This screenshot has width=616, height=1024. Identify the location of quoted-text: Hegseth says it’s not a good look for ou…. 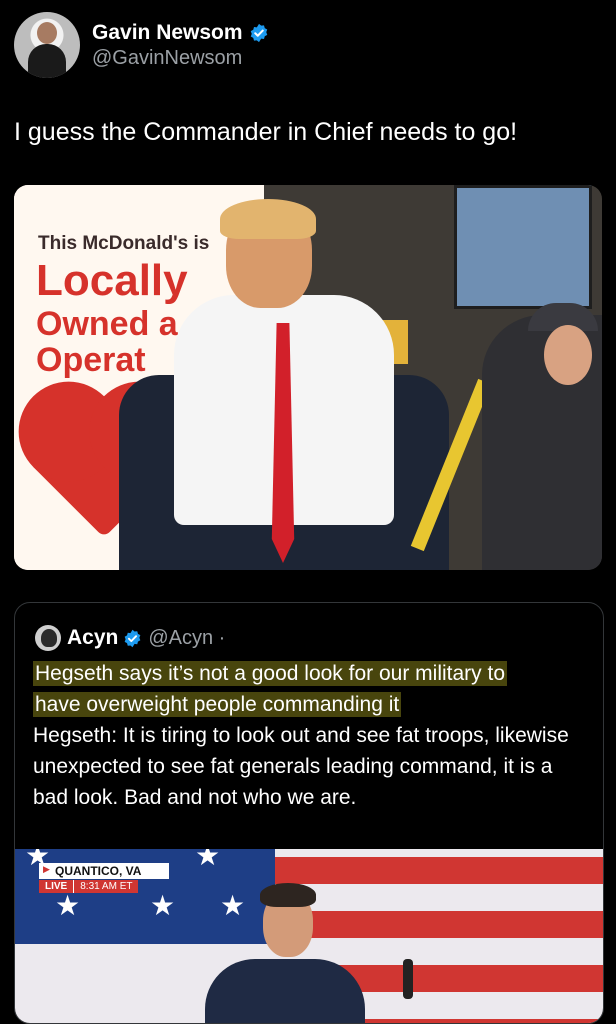
(310, 735).